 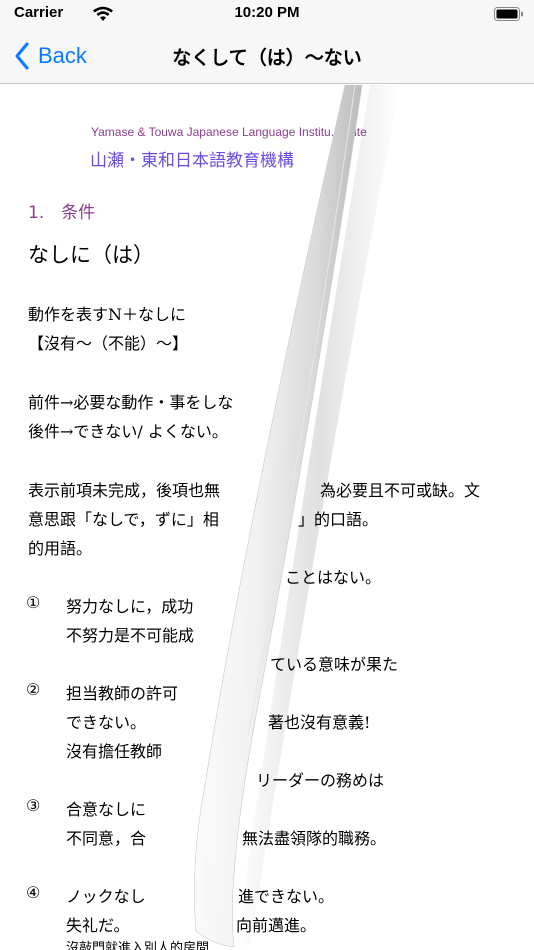 What do you see at coordinates (320, 780) in the screenshot?
I see `example-line: リーダーの務めは` at bounding box center [320, 780].